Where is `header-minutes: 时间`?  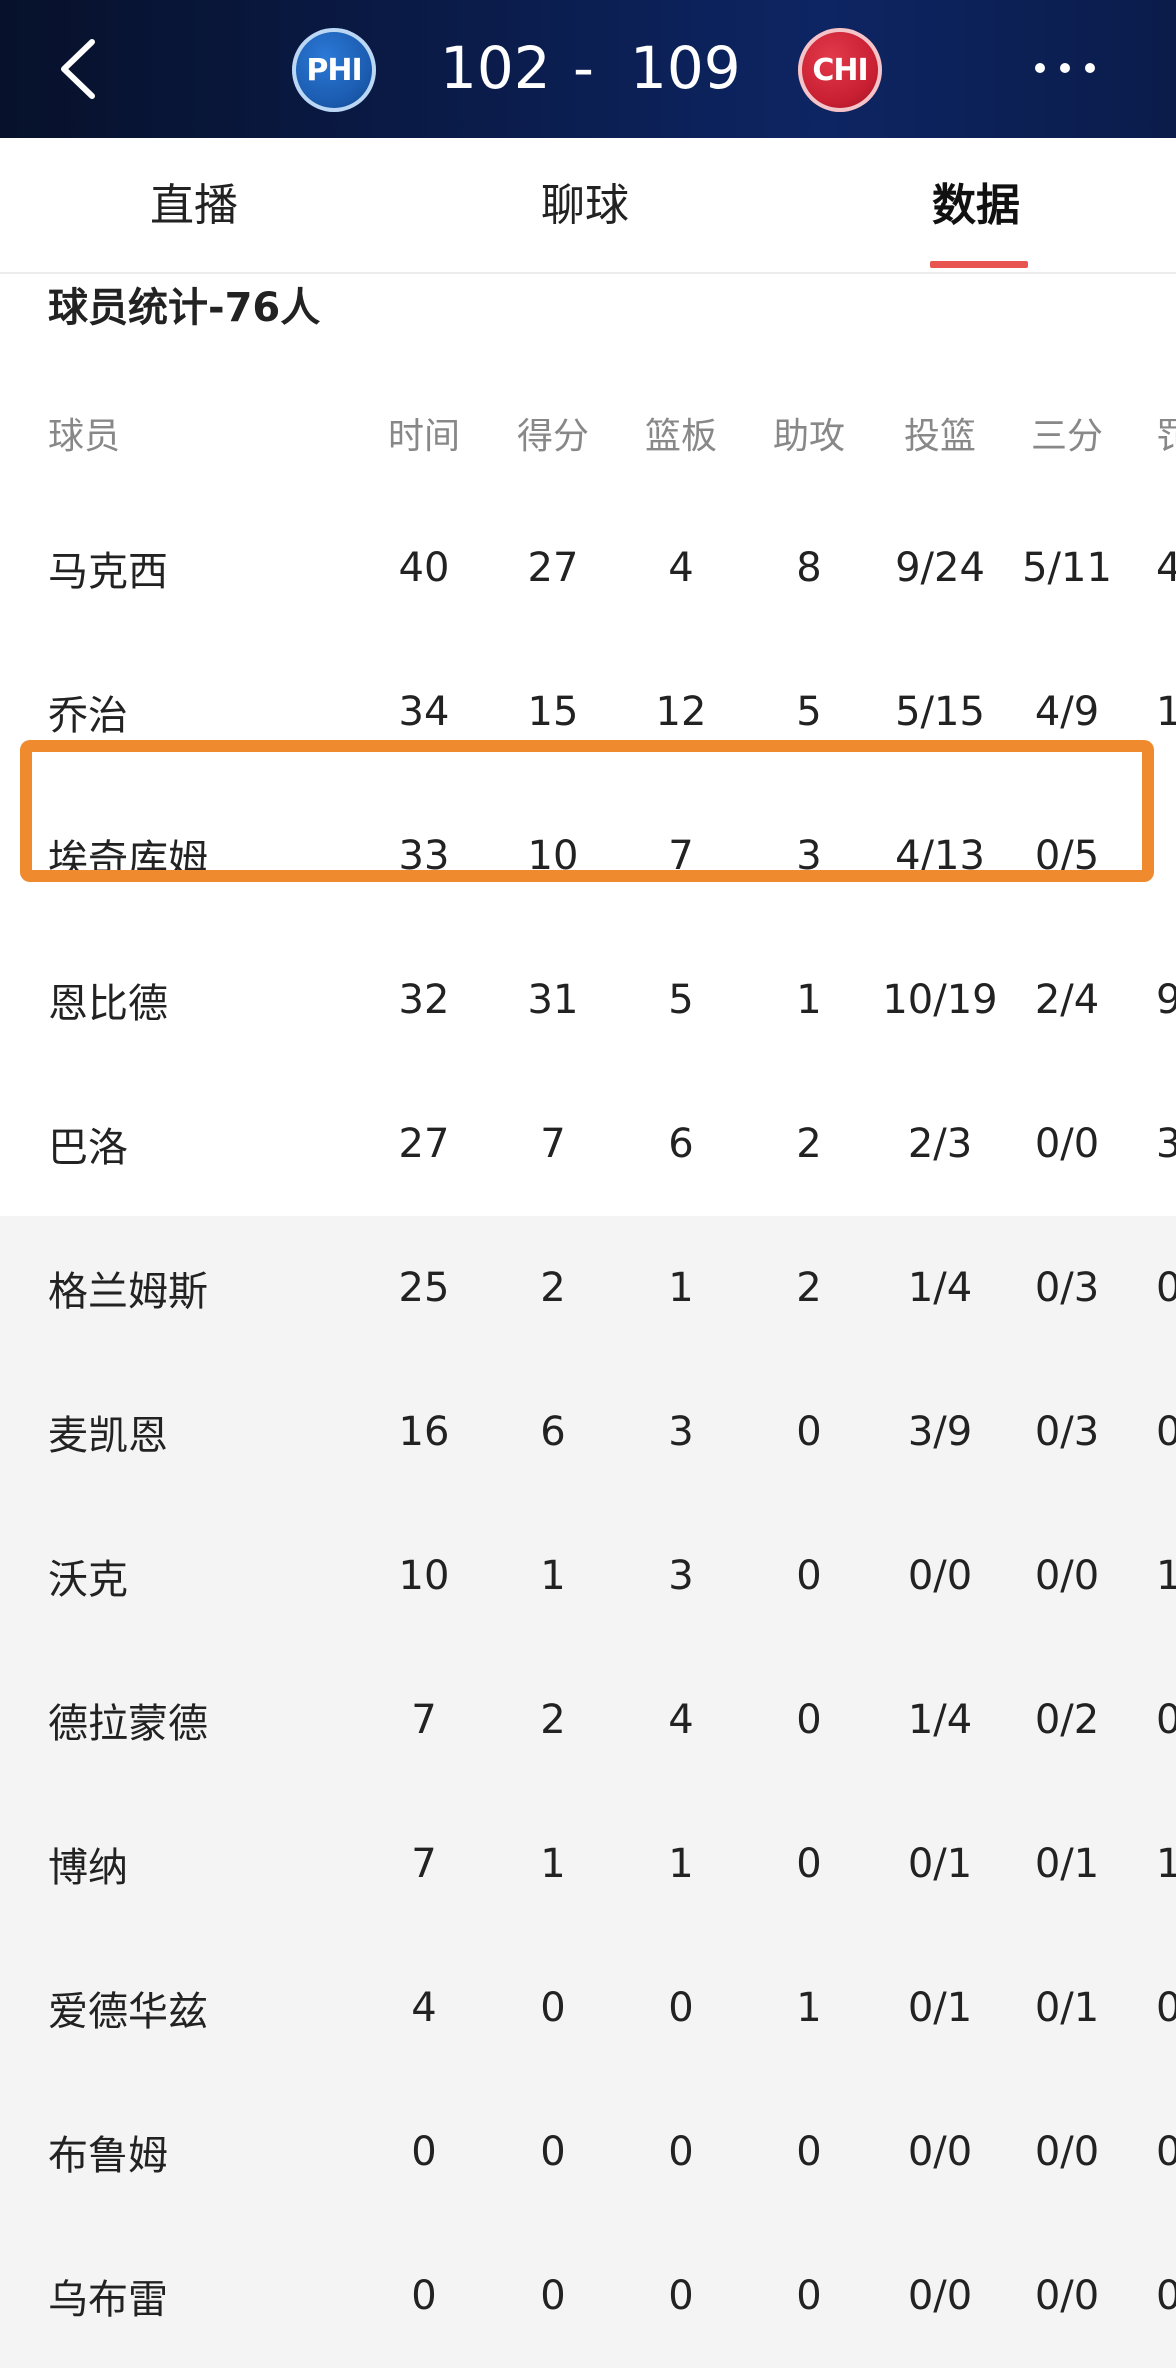 header-minutes: 时间 is located at coordinates (423, 436).